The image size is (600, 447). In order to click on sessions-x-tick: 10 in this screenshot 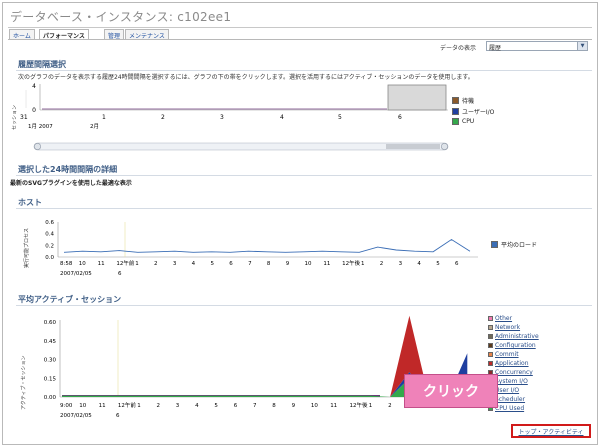, I will do `click(82, 406)`.